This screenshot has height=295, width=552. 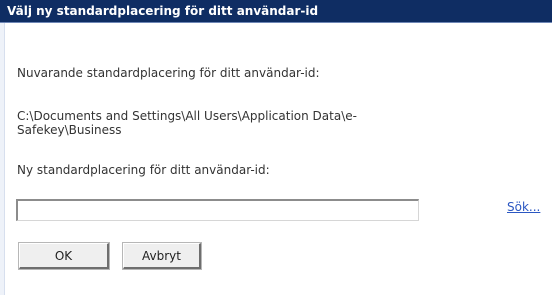 What do you see at coordinates (64, 256) in the screenshot?
I see `ok-button: OK` at bounding box center [64, 256].